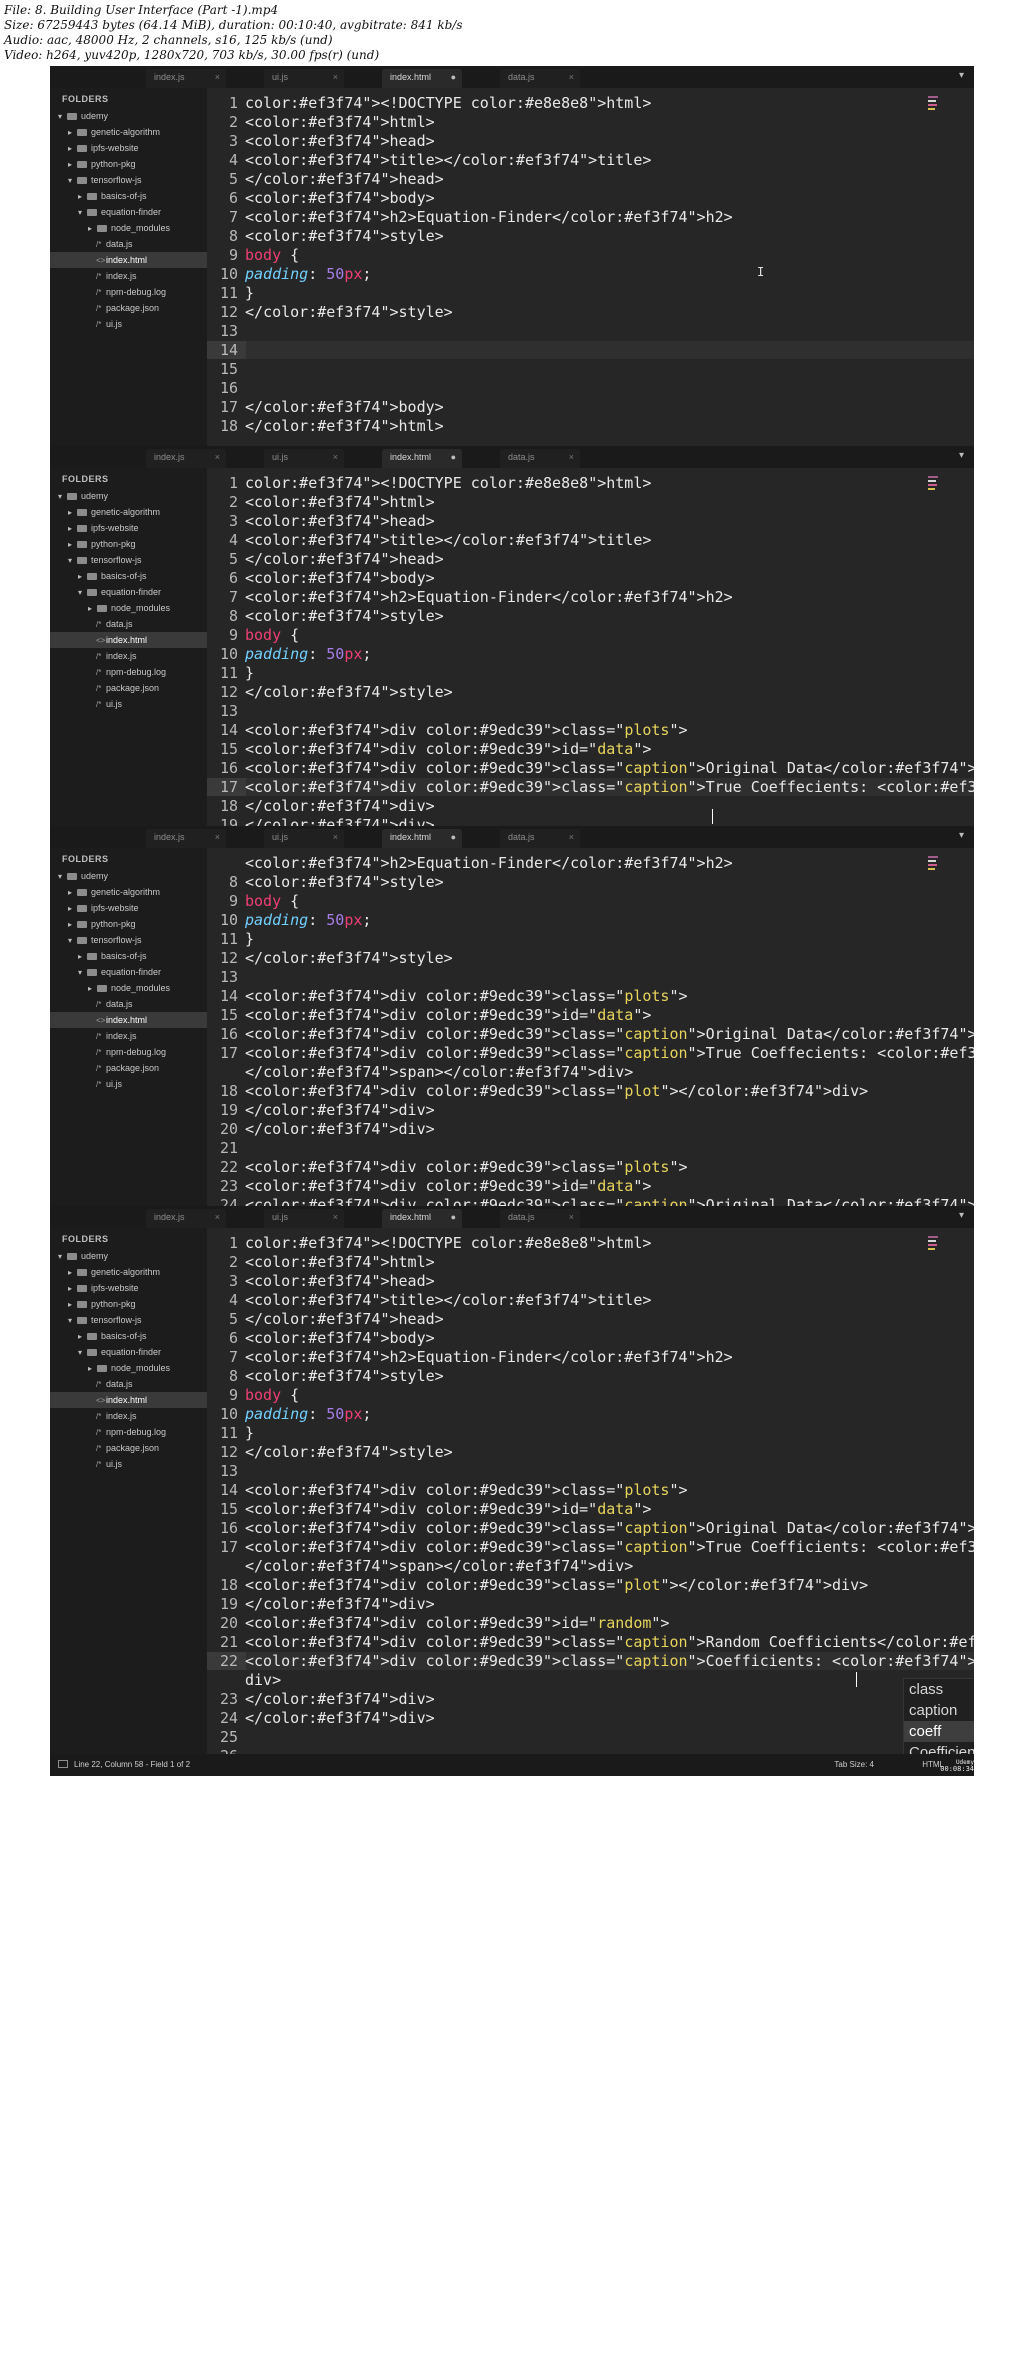 The image size is (1024, 2369). I want to click on sidebar-item-ipfs-website: ▸ ipfs-website, so click(128, 528).